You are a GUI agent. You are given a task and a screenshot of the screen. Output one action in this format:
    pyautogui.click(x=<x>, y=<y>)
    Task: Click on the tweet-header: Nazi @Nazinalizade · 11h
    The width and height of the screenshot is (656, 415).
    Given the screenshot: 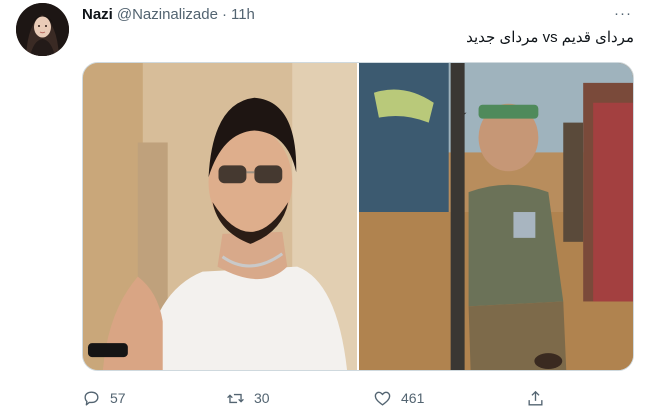 What is the action you would take?
    pyautogui.click(x=168, y=14)
    